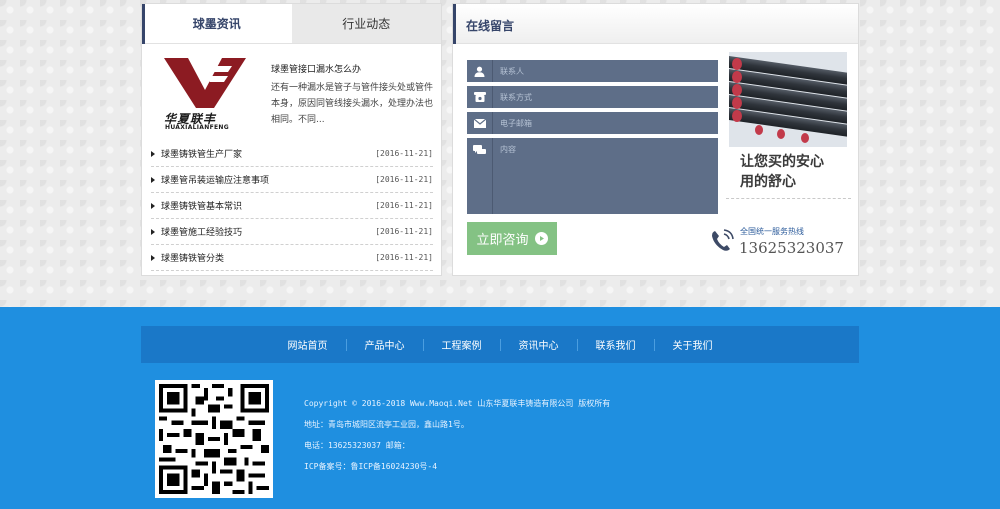 The image size is (1000, 509). I want to click on submit-consult-button: 立即咨询, so click(512, 238).